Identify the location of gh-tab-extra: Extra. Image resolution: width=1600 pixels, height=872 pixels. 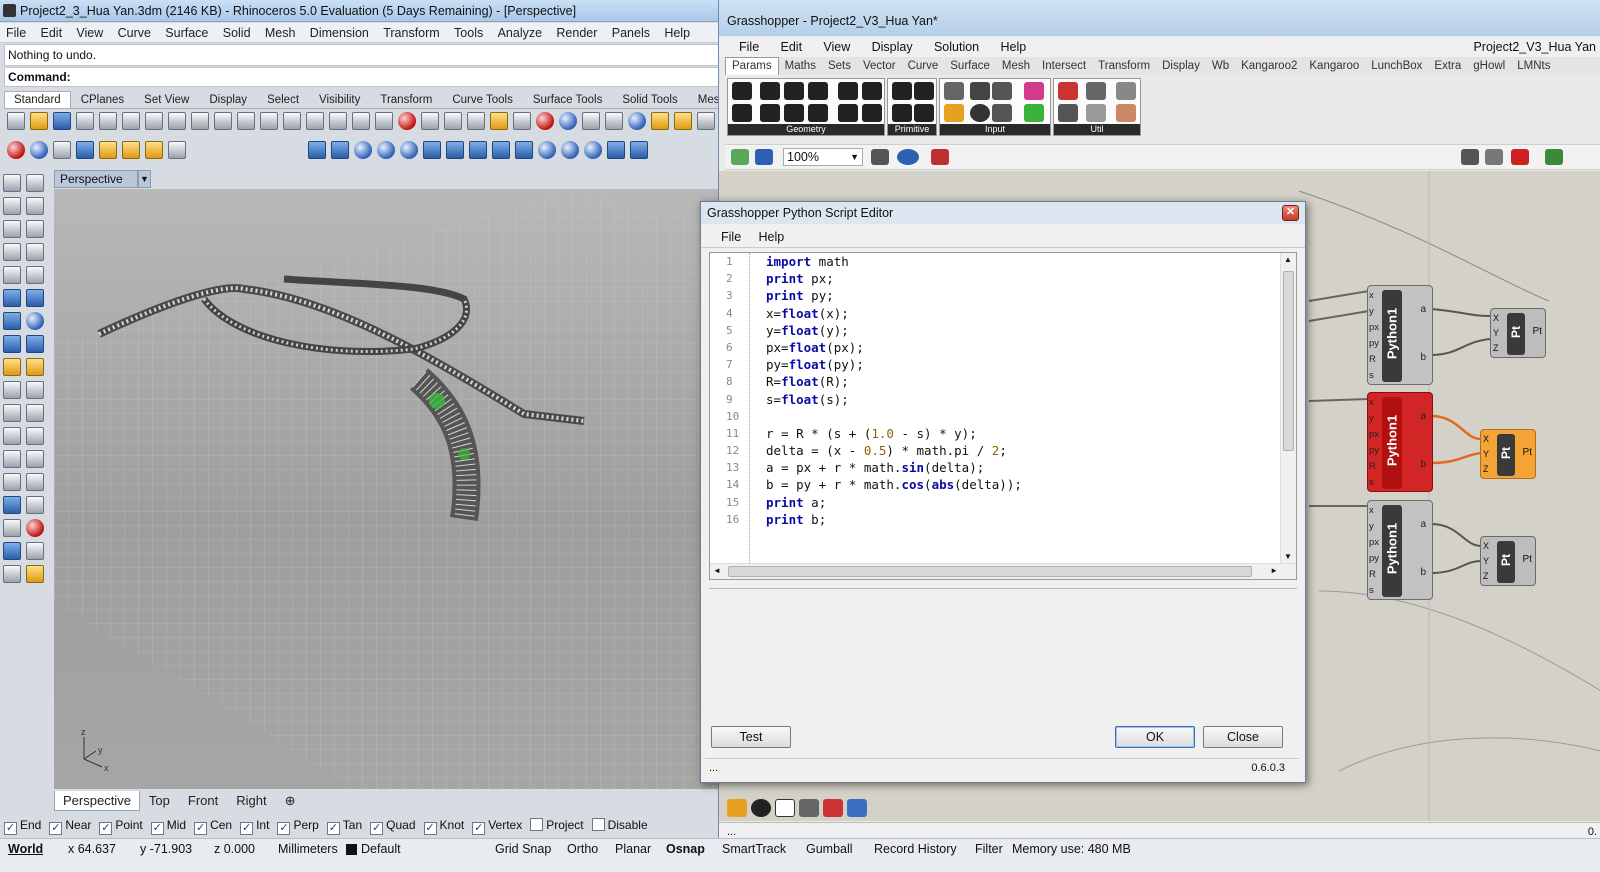
(1447, 66).